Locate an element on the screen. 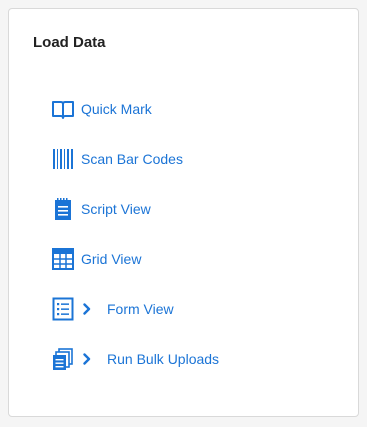  menu-item-quick-mark: Quick Mark is located at coordinates (135, 109).